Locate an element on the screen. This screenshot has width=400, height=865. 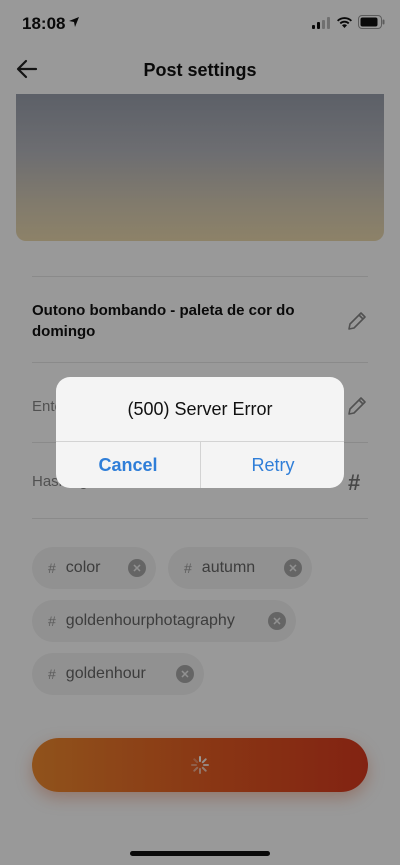
alert-title: (500) Server Error is located at coordinates (200, 409).